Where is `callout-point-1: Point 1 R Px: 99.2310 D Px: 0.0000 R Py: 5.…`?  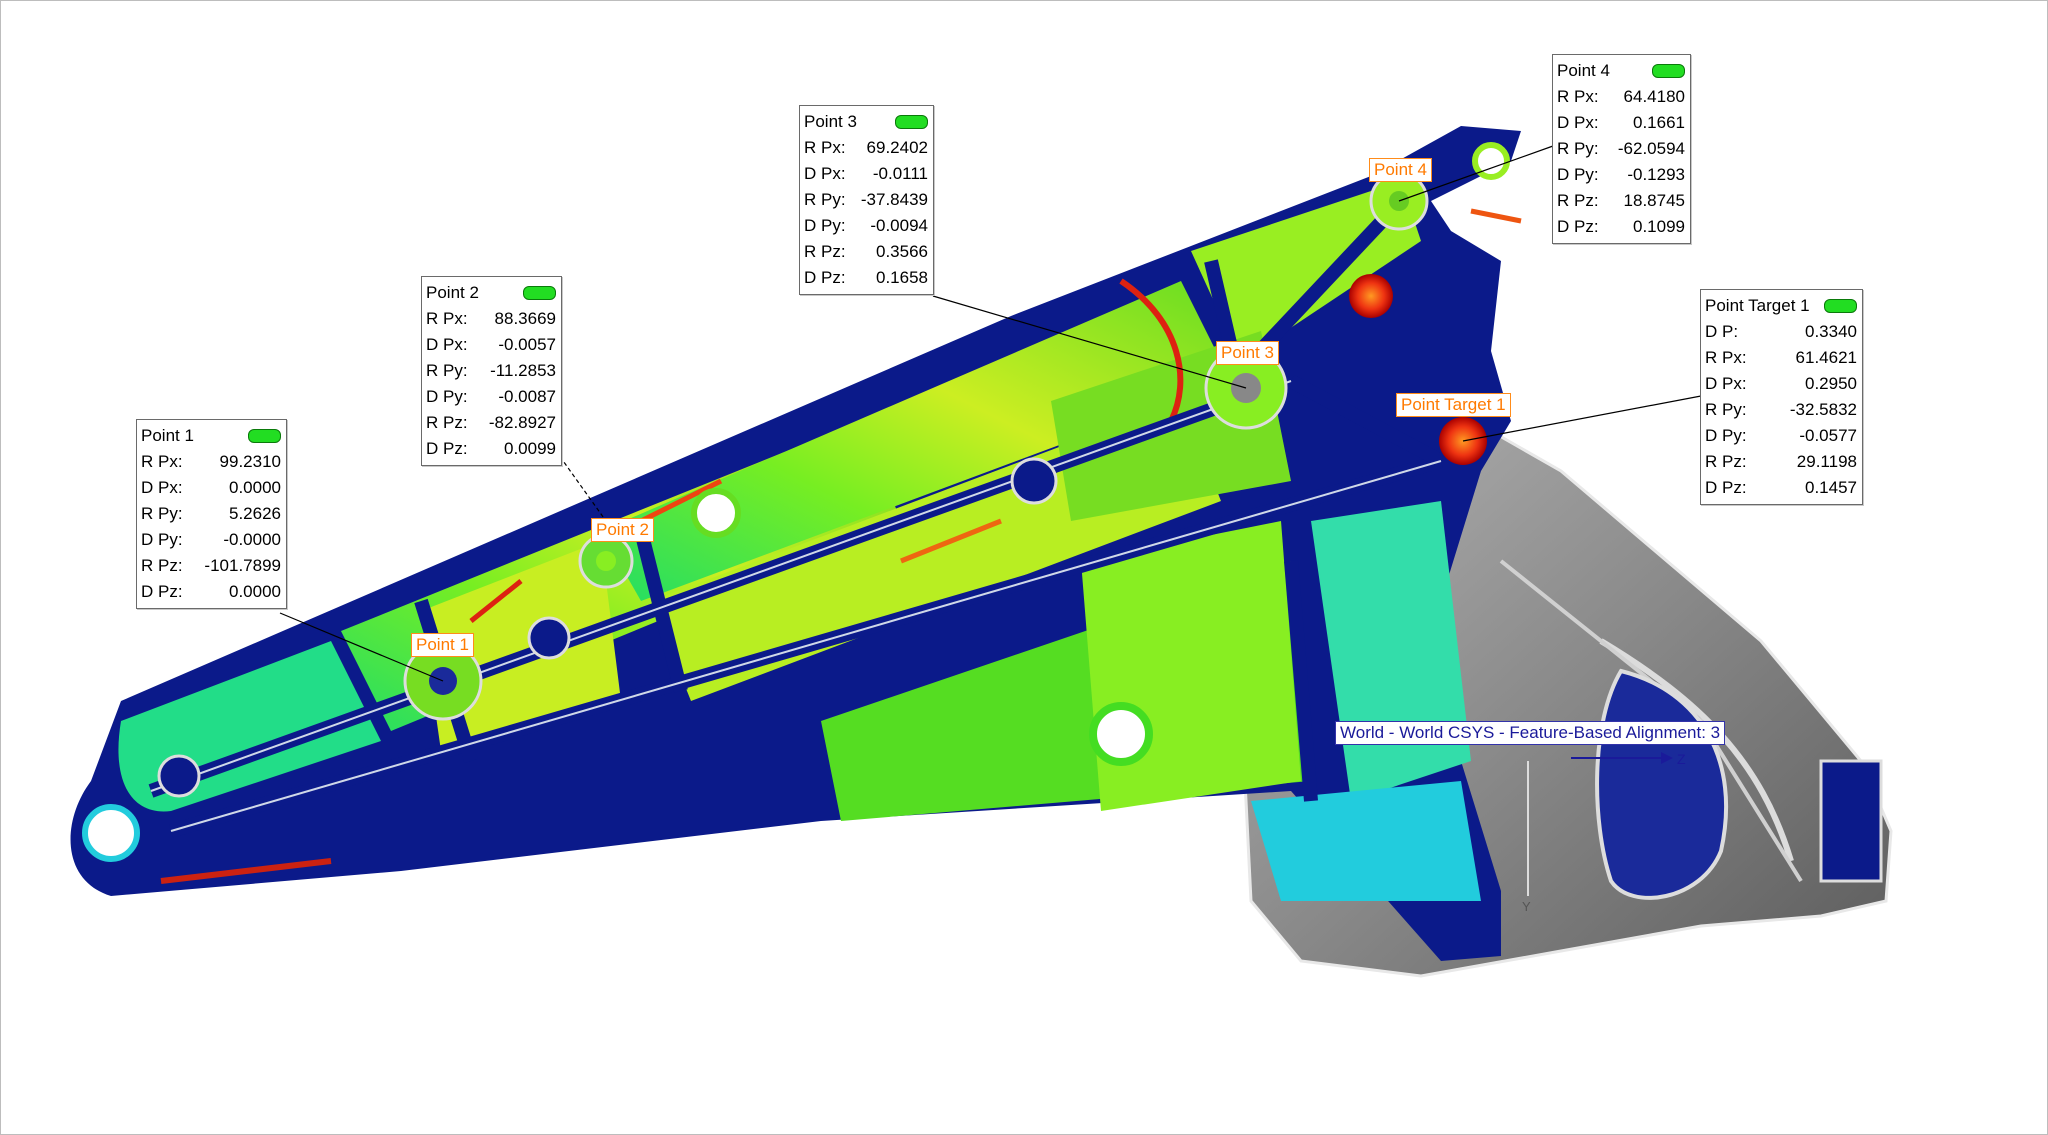
callout-point-1: Point 1 R Px: 99.2310 D Px: 0.0000 R Py: 5.… is located at coordinates (211, 514).